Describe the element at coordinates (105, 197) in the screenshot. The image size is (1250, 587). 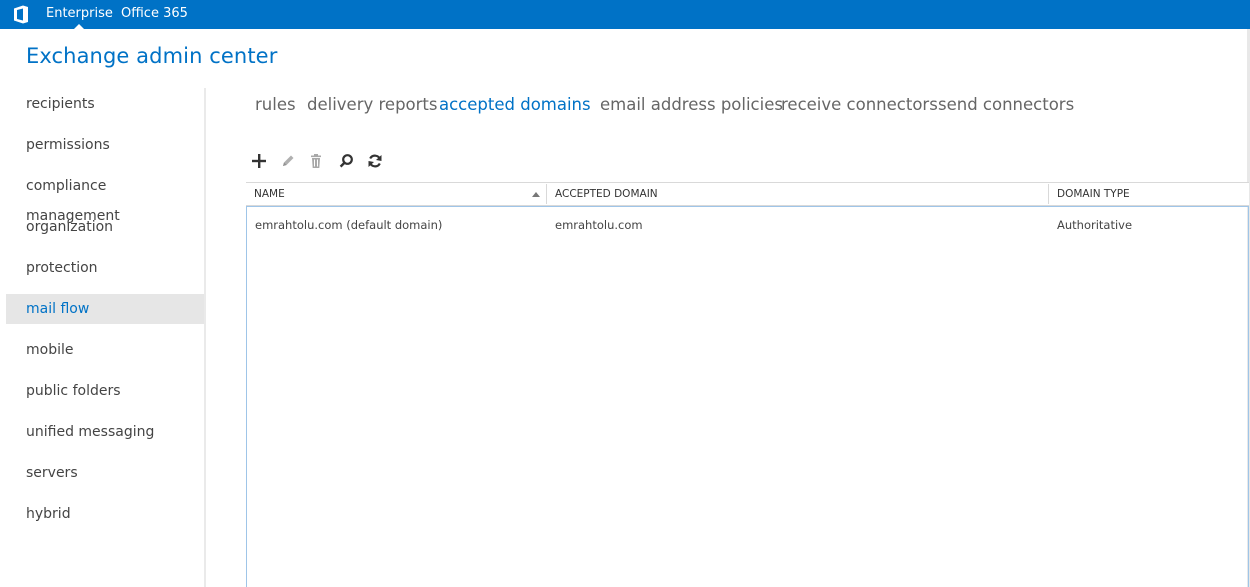
I see `sidebar-item-compliance-management: compliance management` at that location.